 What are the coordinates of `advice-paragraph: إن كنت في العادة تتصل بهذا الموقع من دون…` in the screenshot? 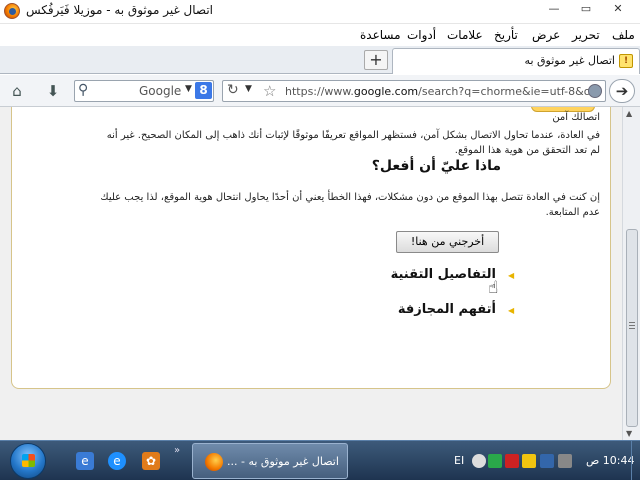 It's located at (350, 205).